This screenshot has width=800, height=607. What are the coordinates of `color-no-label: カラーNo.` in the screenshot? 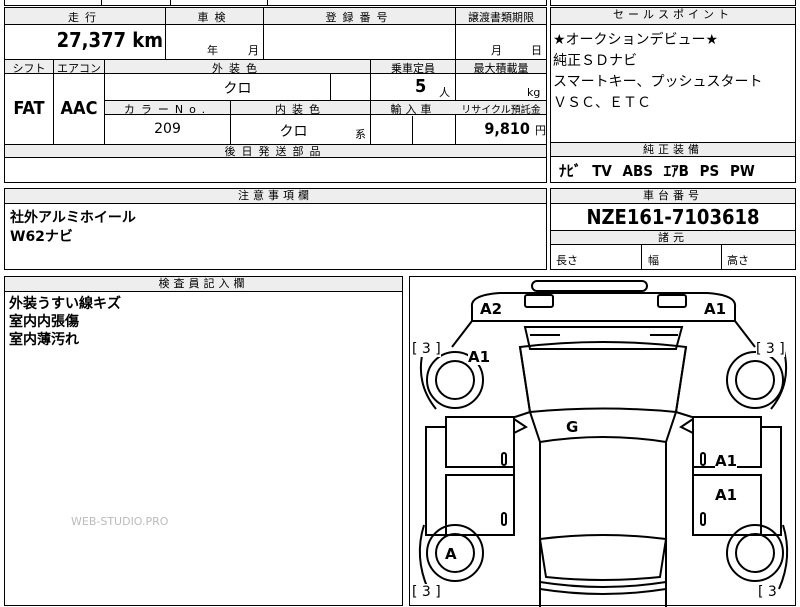 It's located at (167, 109).